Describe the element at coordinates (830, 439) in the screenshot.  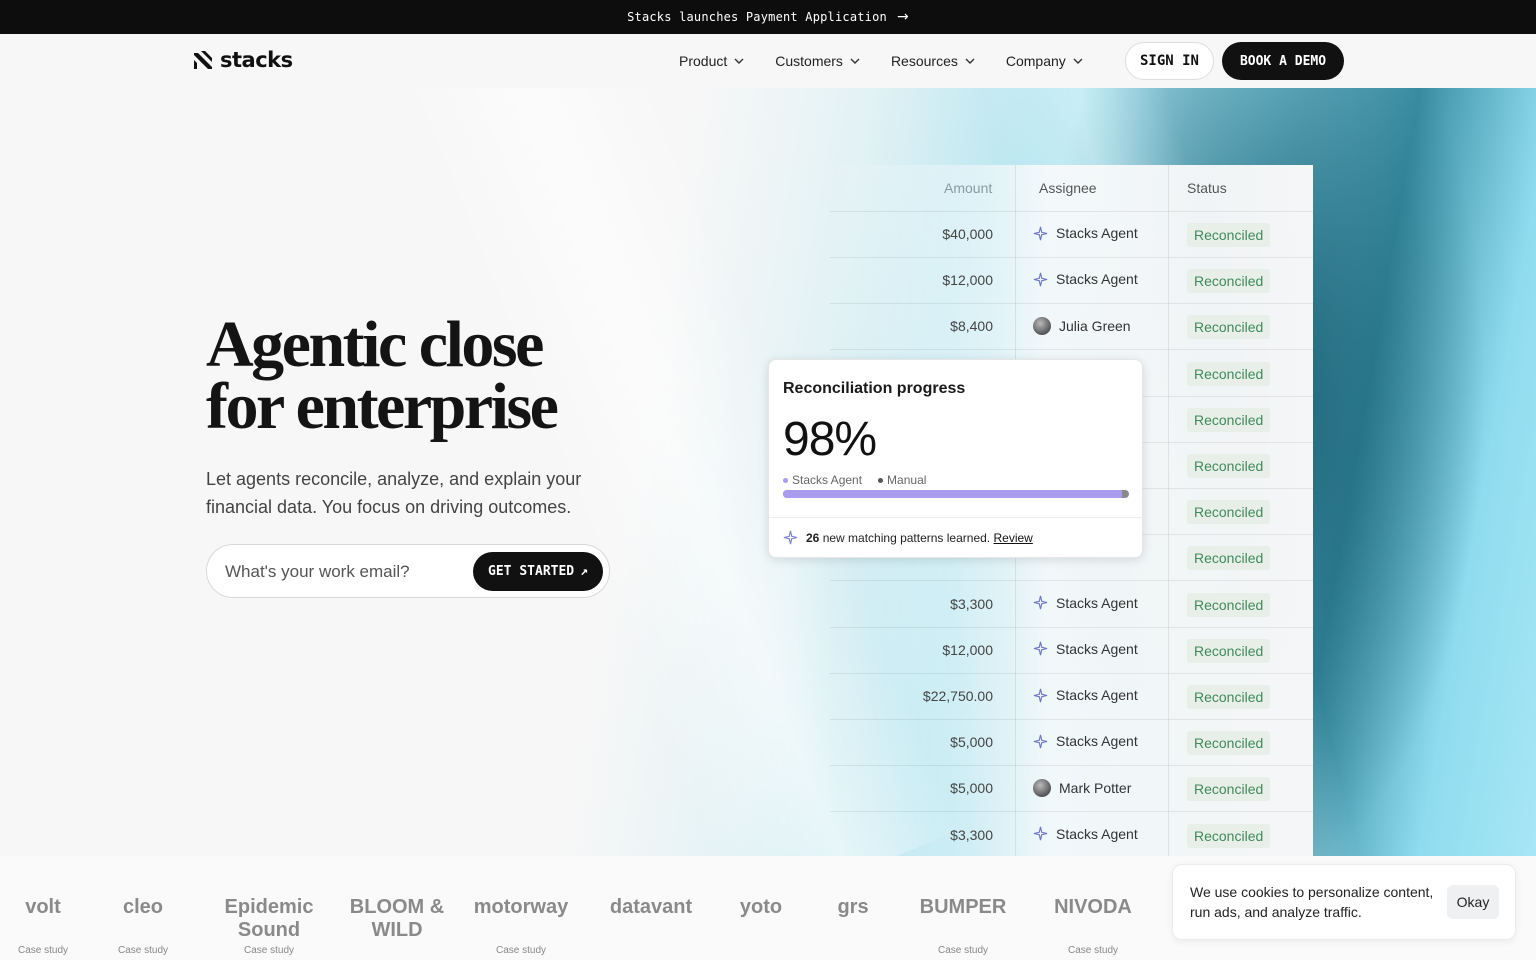
I see `progress-percent: 98%` at that location.